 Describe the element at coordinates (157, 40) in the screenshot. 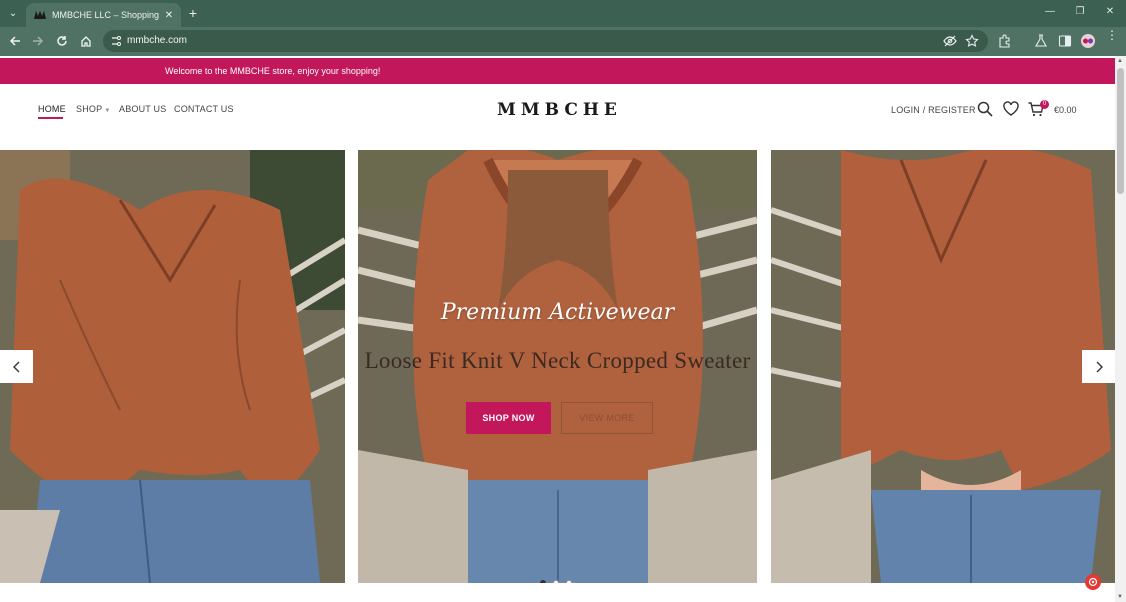

I see `url-text: mmbche.com` at that location.